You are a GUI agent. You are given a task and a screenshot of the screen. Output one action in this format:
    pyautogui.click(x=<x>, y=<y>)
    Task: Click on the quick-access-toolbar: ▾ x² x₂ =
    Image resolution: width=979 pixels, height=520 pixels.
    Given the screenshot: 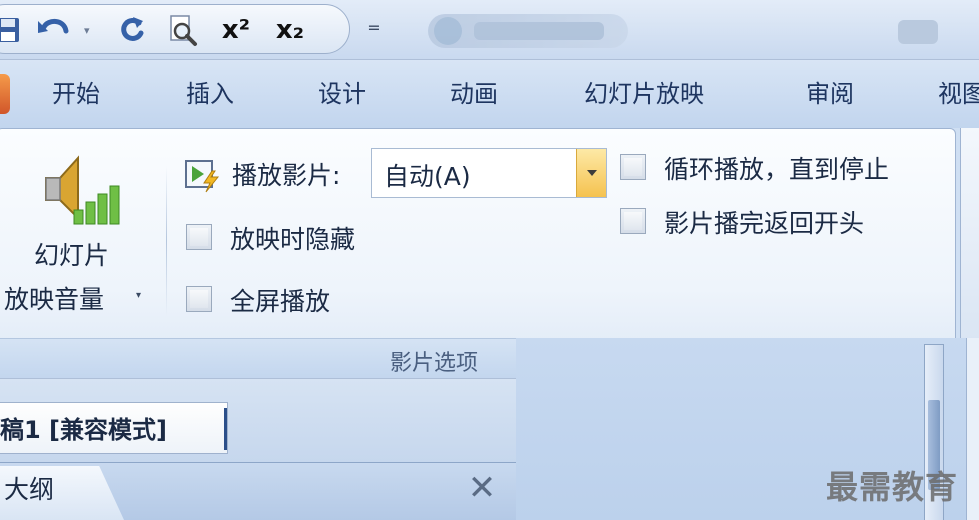 What is the action you would take?
    pyautogui.click(x=489, y=30)
    